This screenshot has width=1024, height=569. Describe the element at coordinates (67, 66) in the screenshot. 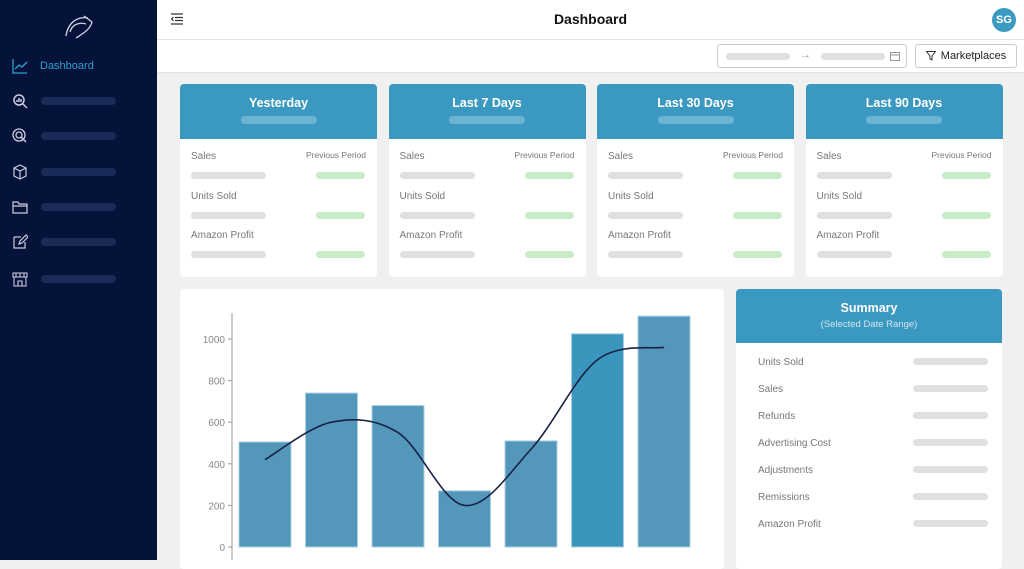

I see `sidebar-item-label: Dashboard` at that location.